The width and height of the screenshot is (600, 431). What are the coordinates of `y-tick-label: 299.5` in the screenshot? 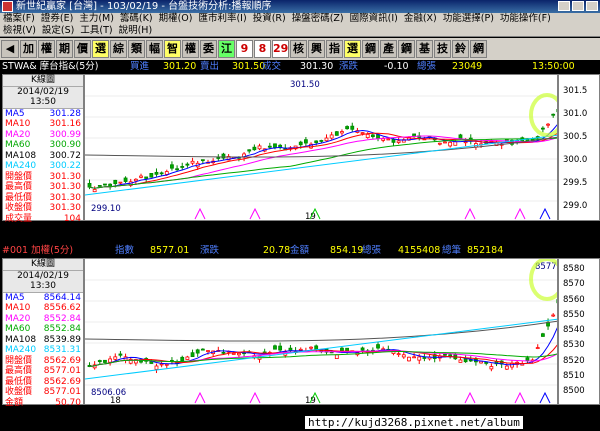 It's located at (575, 183).